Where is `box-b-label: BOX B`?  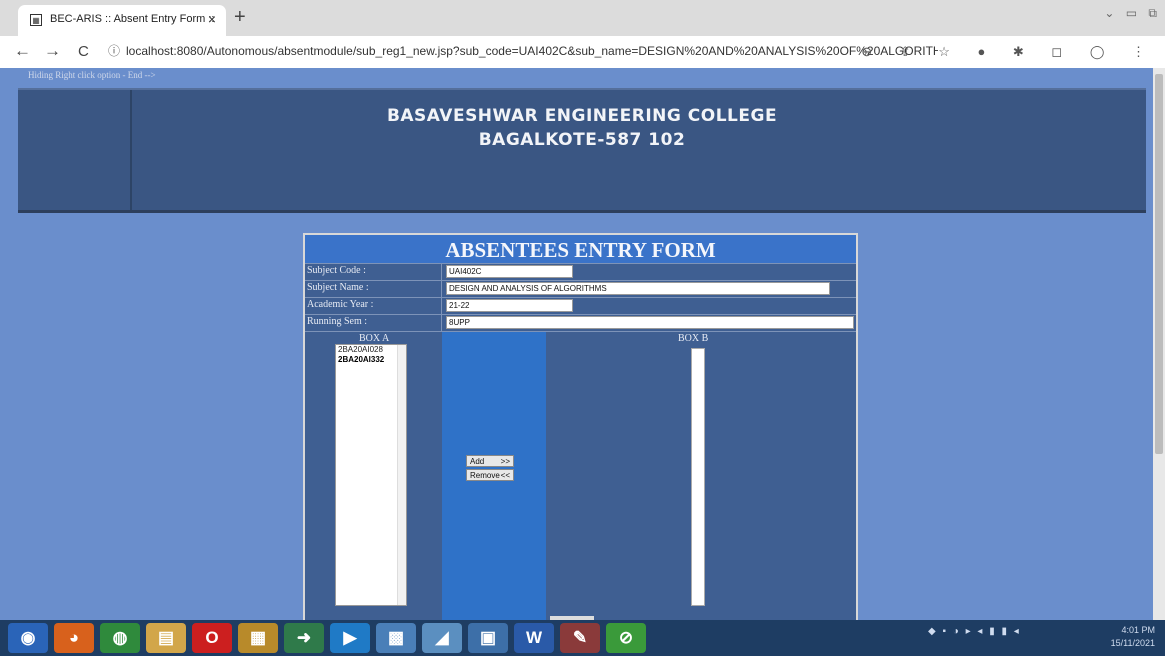 box-b-label: BOX B is located at coordinates (693, 338).